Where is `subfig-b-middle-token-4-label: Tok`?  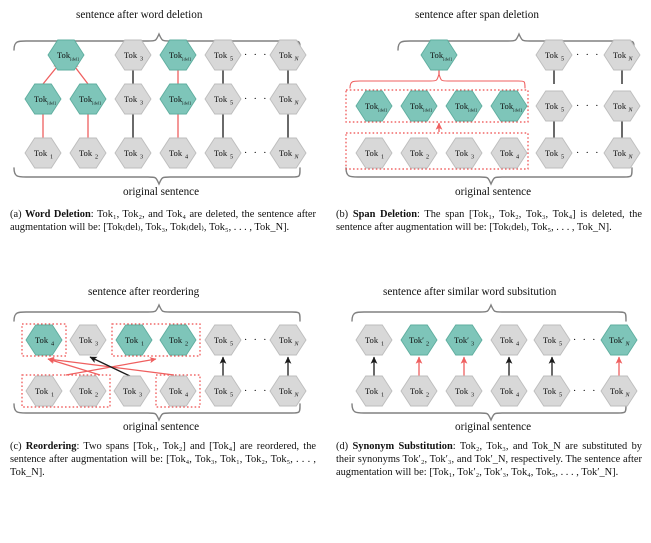
subfig-b-middle-token-4-label: Tok is located at coordinates (552, 106).